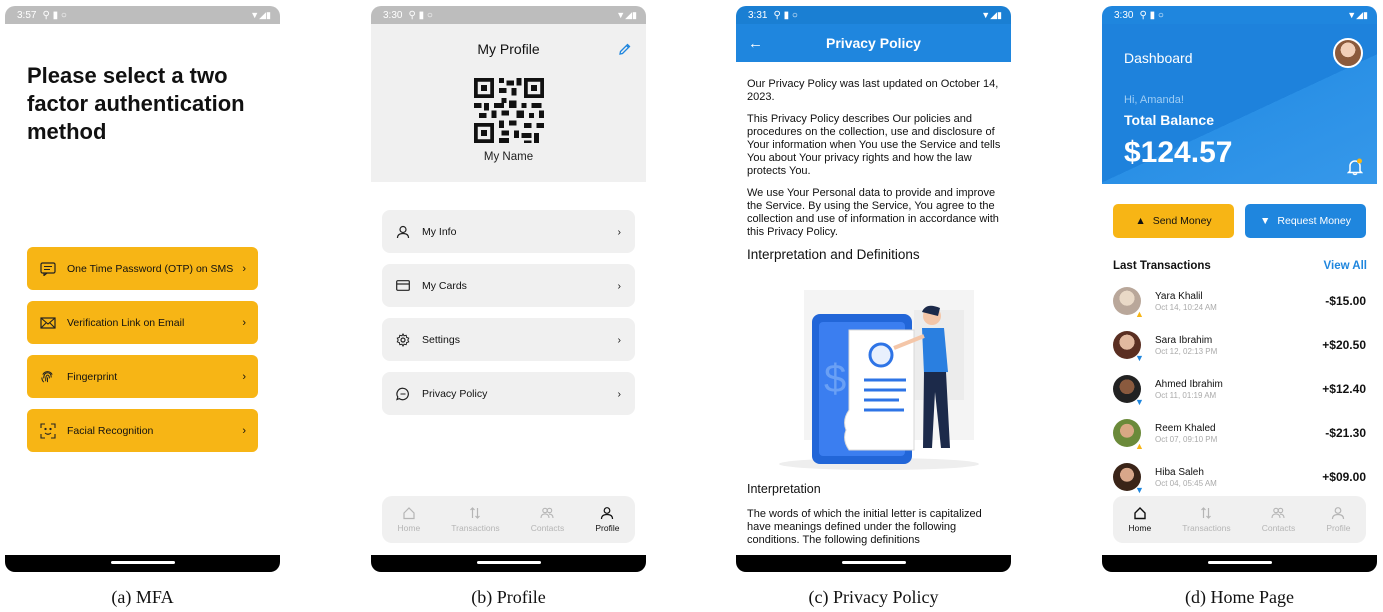  I want to click on email-link-option: Verification Link on Email ›, so click(142, 322).